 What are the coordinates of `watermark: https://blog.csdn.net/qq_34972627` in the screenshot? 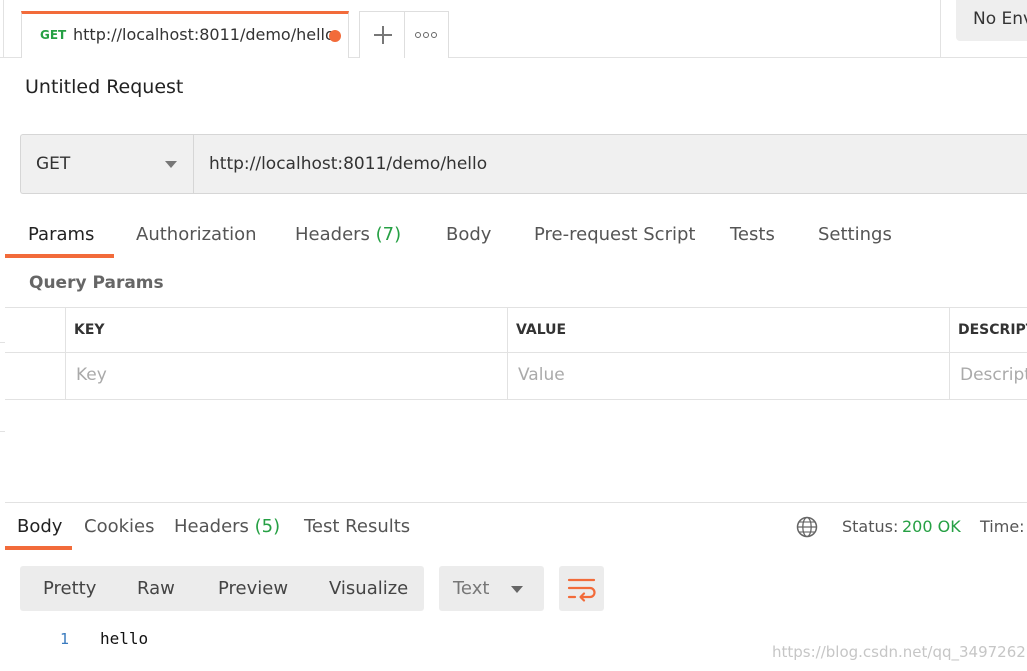 It's located at (899, 652).